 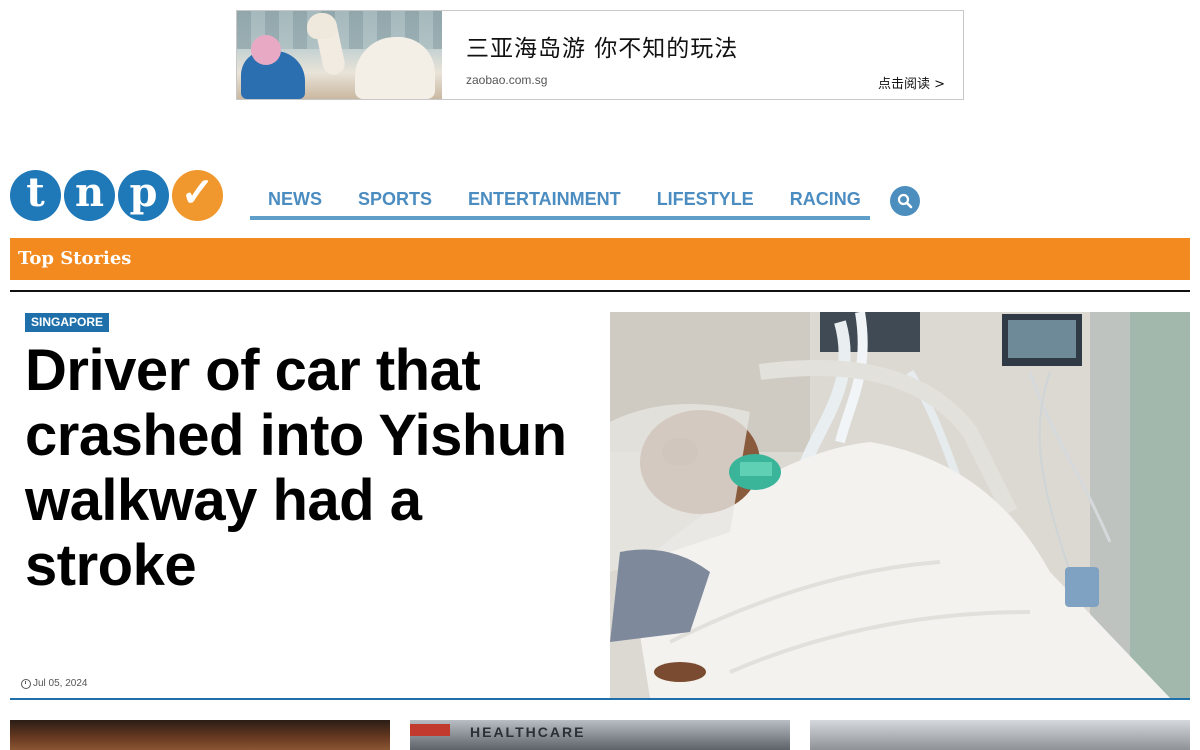 I want to click on thumbnail-red-sign, so click(x=430, y=730).